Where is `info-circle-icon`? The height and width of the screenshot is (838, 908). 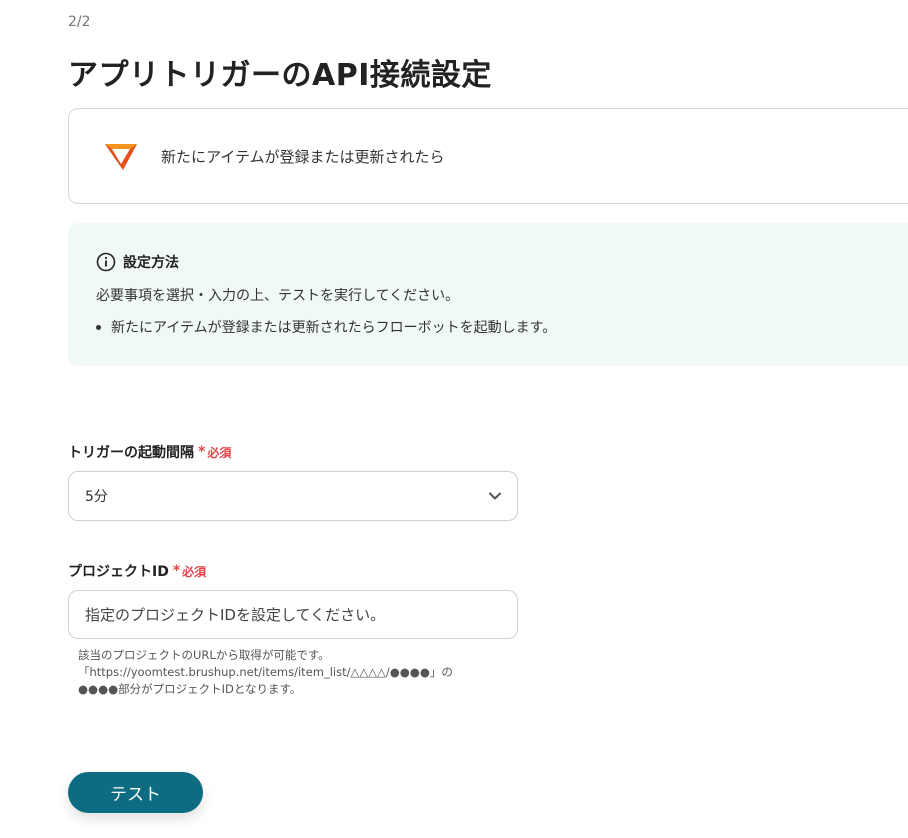 info-circle-icon is located at coordinates (106, 262).